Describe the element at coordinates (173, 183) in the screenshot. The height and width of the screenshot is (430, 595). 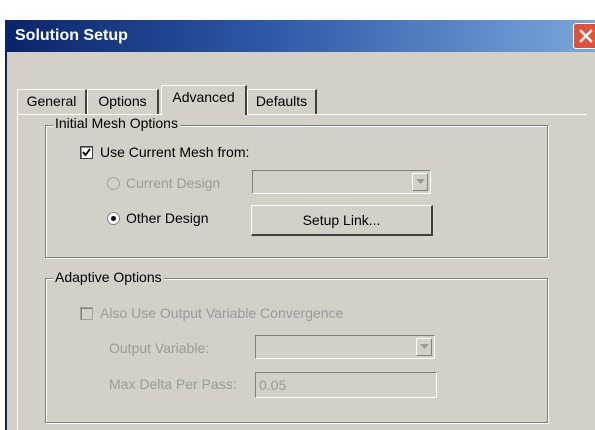
I see `current-design-label: Current Design` at that location.